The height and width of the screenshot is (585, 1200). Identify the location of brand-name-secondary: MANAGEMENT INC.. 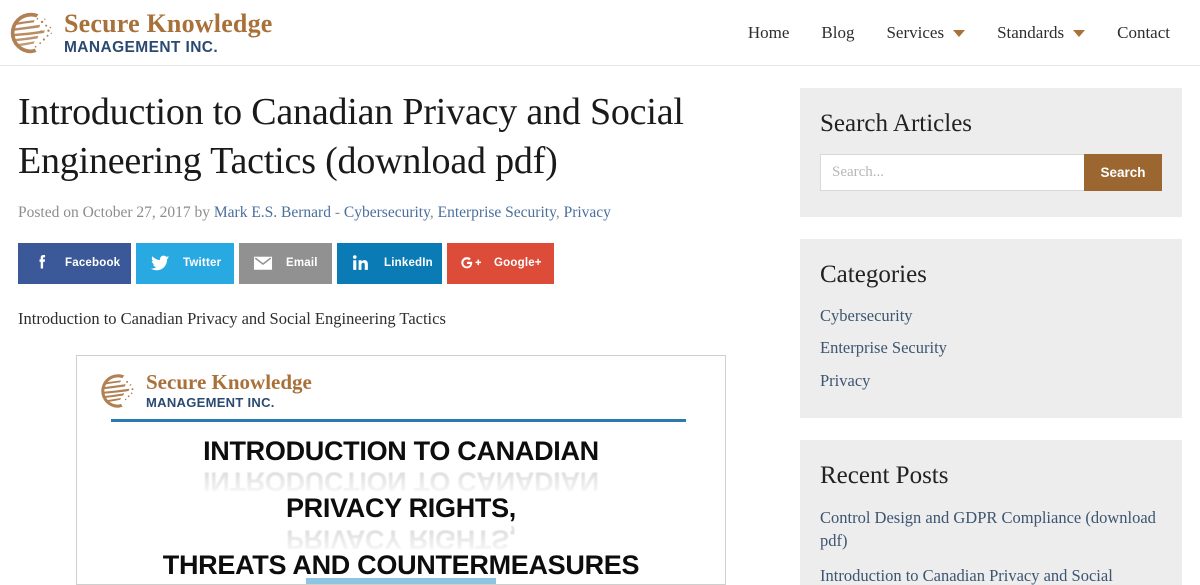
(141, 48).